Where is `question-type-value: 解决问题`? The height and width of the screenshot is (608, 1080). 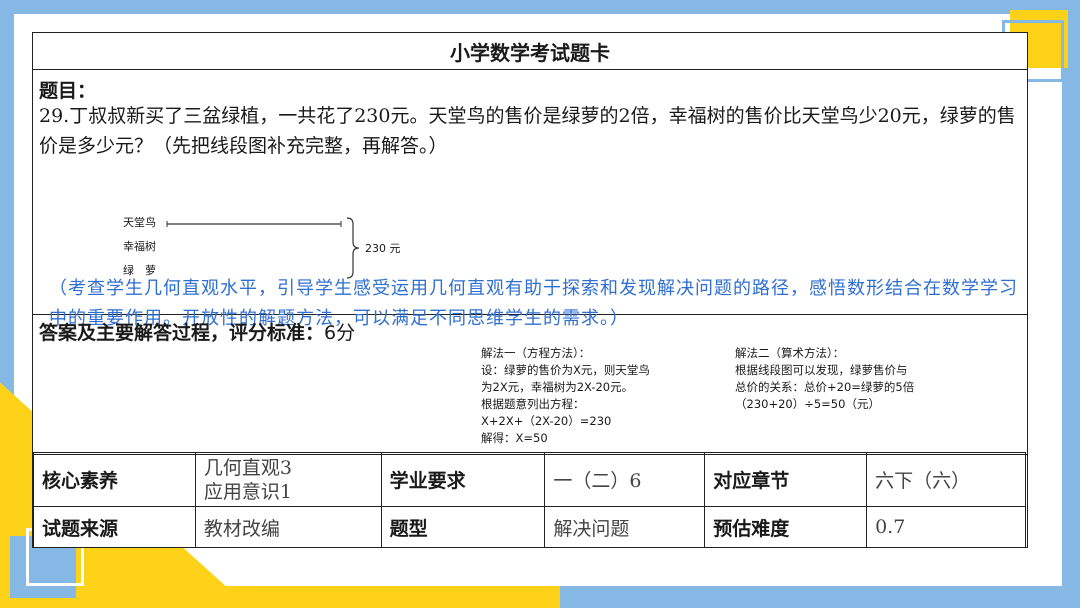 question-type-value: 解决问题 is located at coordinates (625, 527).